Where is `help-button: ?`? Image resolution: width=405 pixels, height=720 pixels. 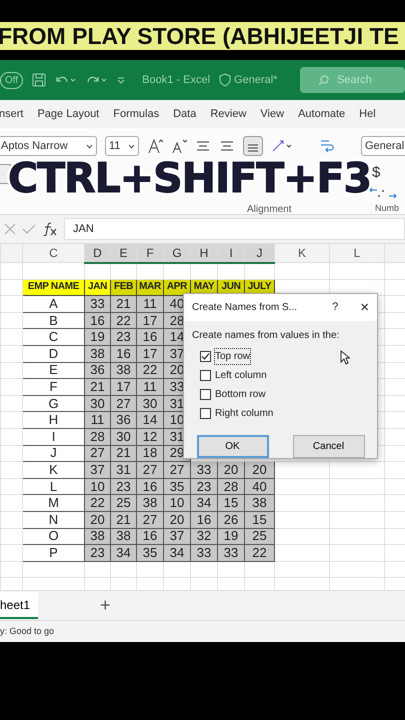 help-button: ? is located at coordinates (335, 307).